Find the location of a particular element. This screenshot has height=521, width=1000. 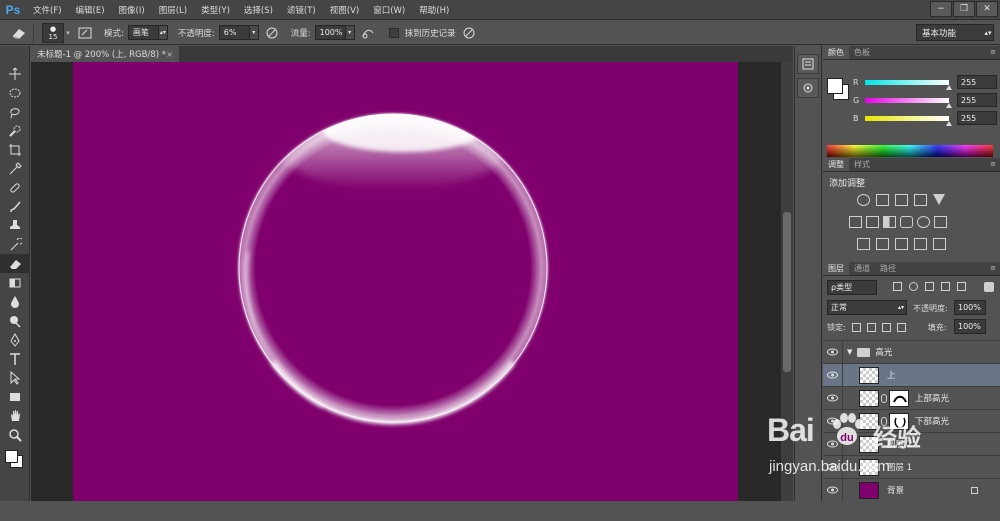

type-filter-icon is located at coordinates (929, 286).